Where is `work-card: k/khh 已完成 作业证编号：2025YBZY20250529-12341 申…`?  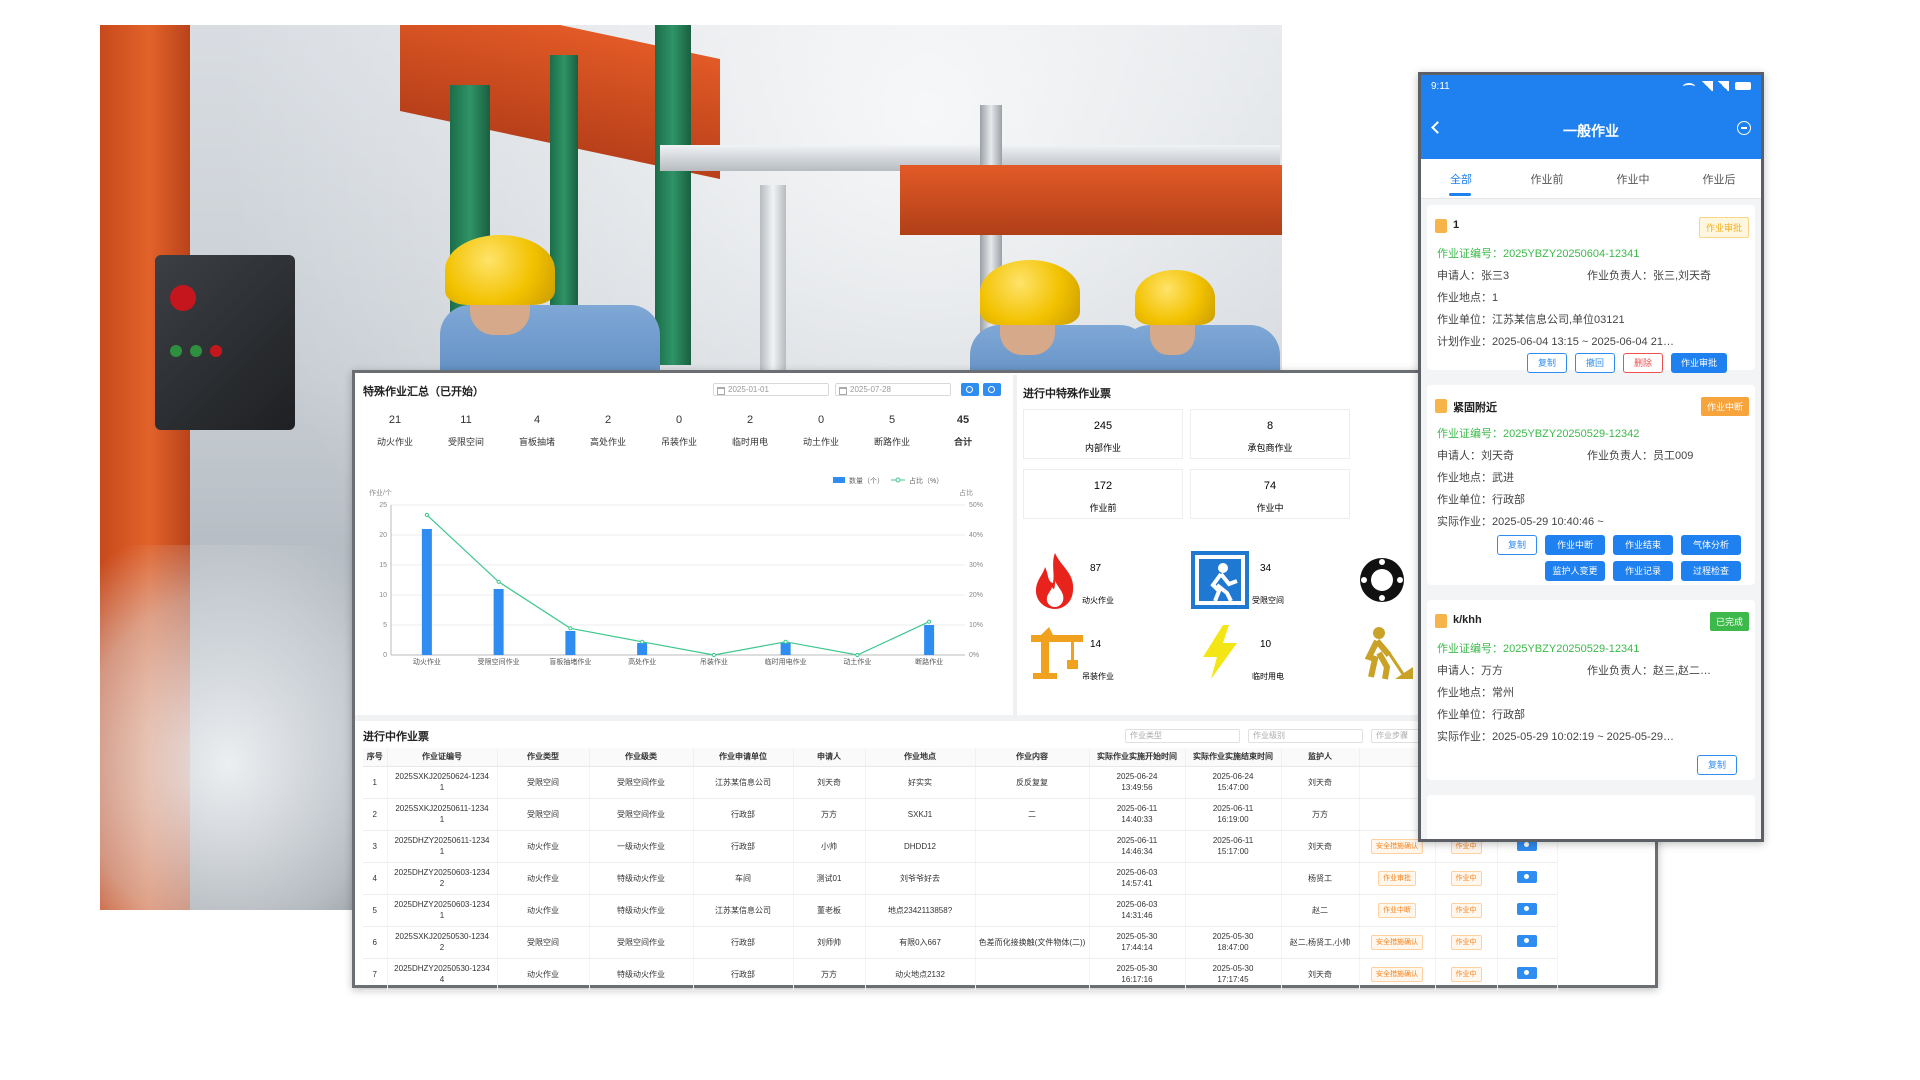
work-card: k/khh 已完成 作业证编号：2025YBZY20250529-12341 申… is located at coordinates (1591, 690).